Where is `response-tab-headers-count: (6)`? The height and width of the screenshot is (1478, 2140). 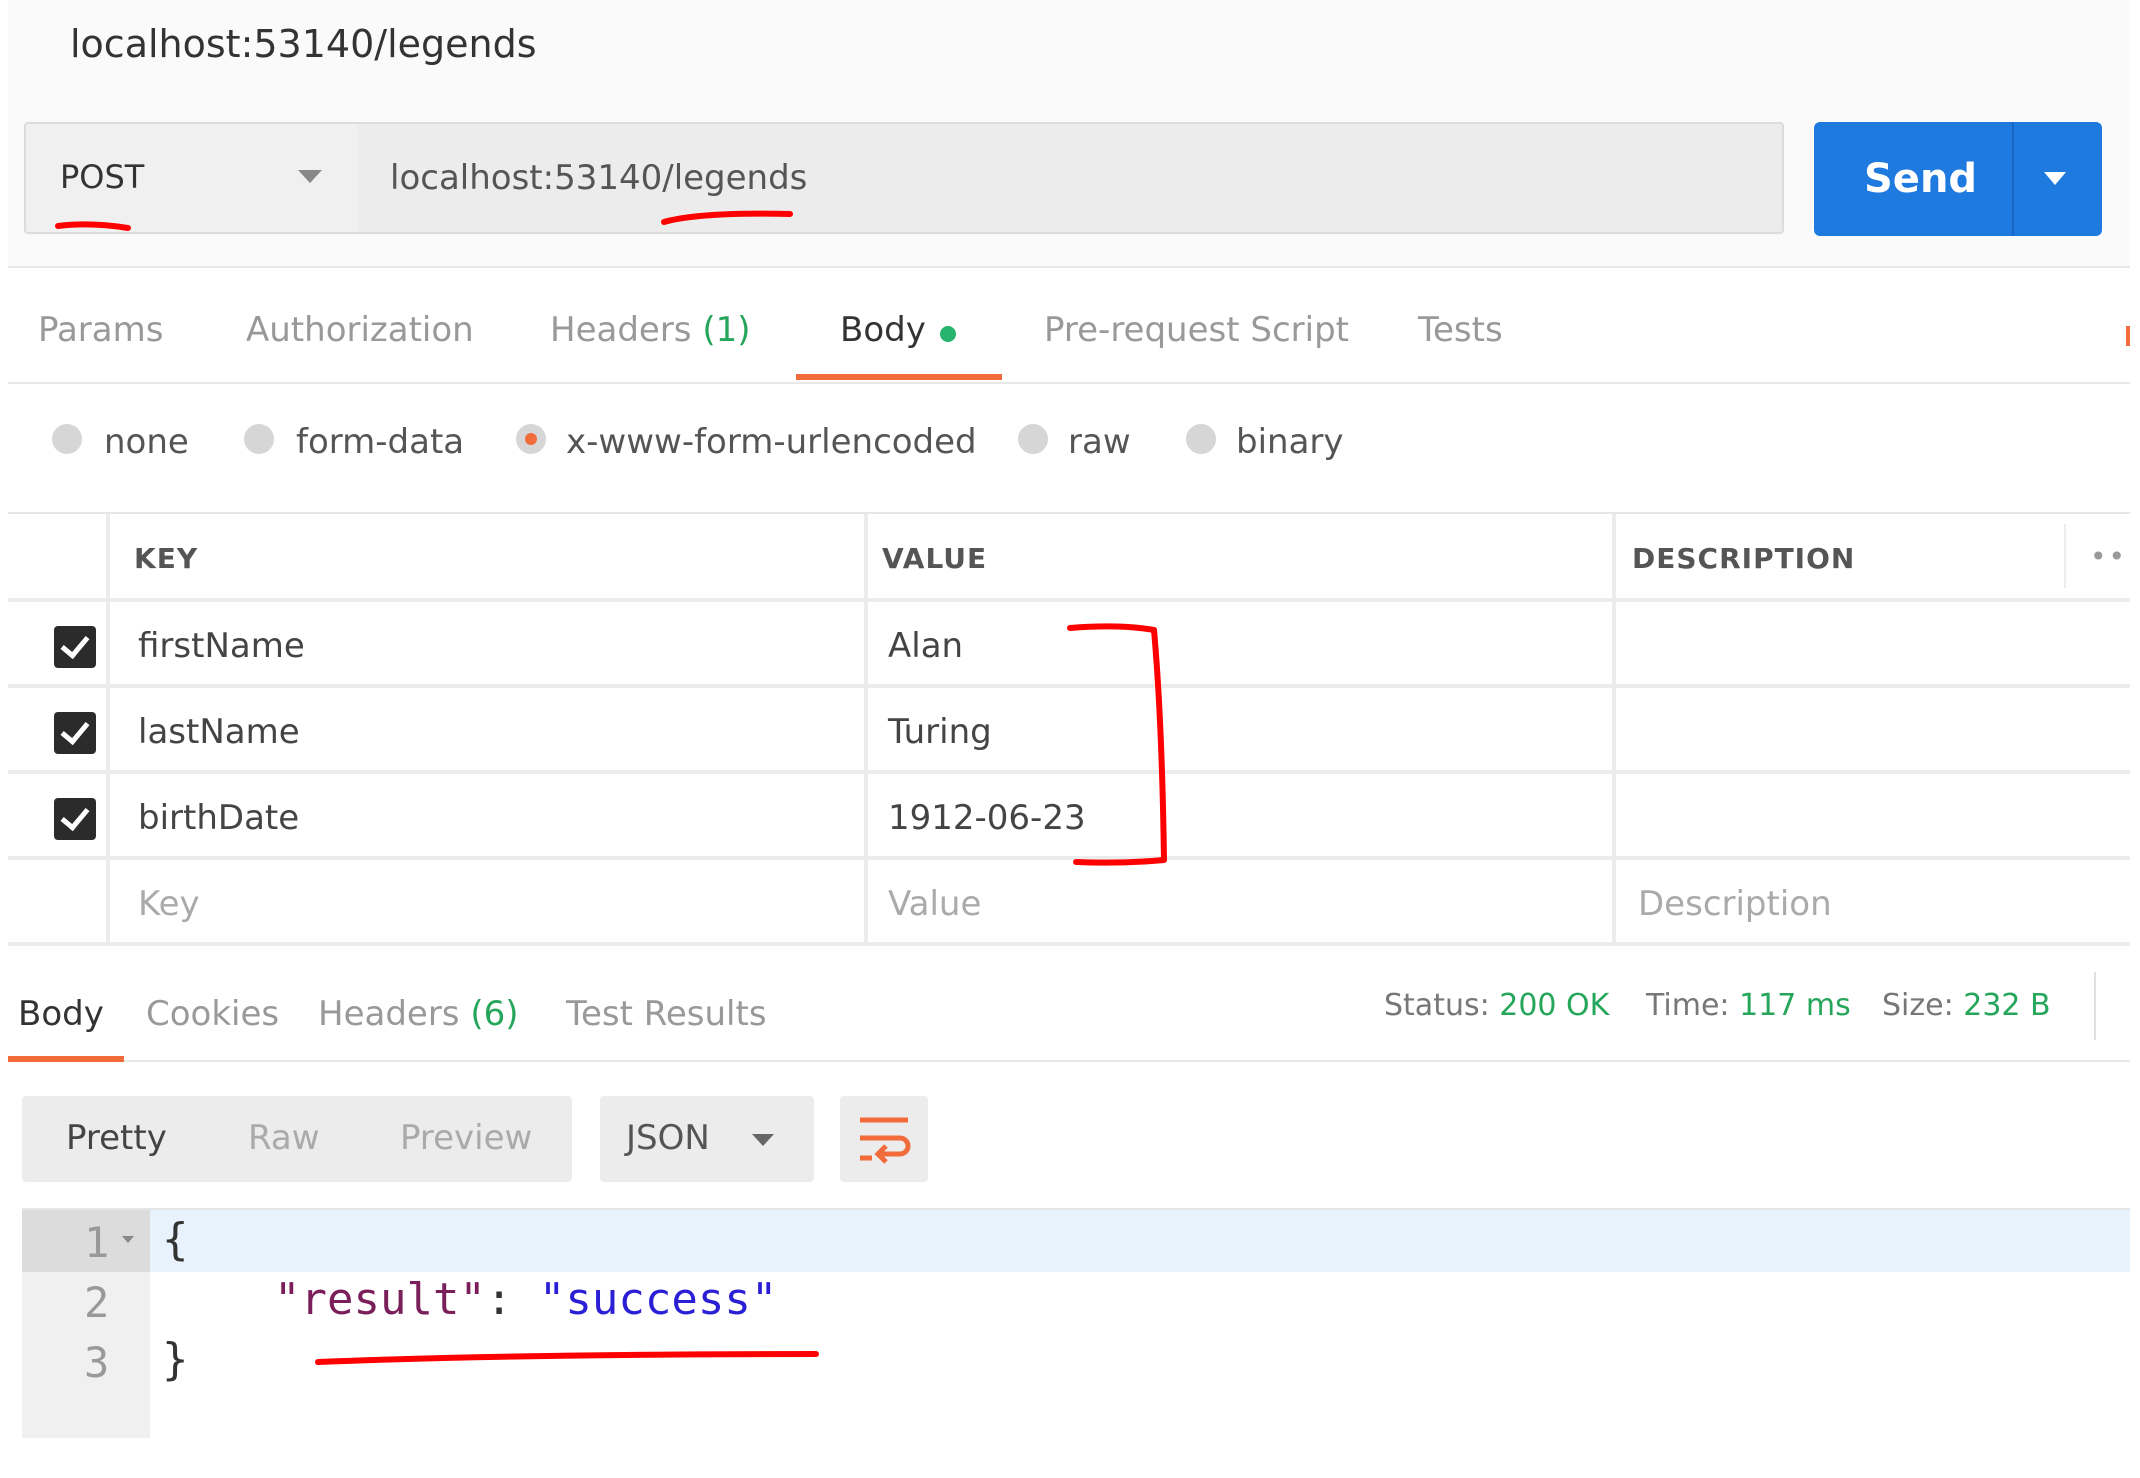
response-tab-headers-count: (6) is located at coordinates (494, 1014).